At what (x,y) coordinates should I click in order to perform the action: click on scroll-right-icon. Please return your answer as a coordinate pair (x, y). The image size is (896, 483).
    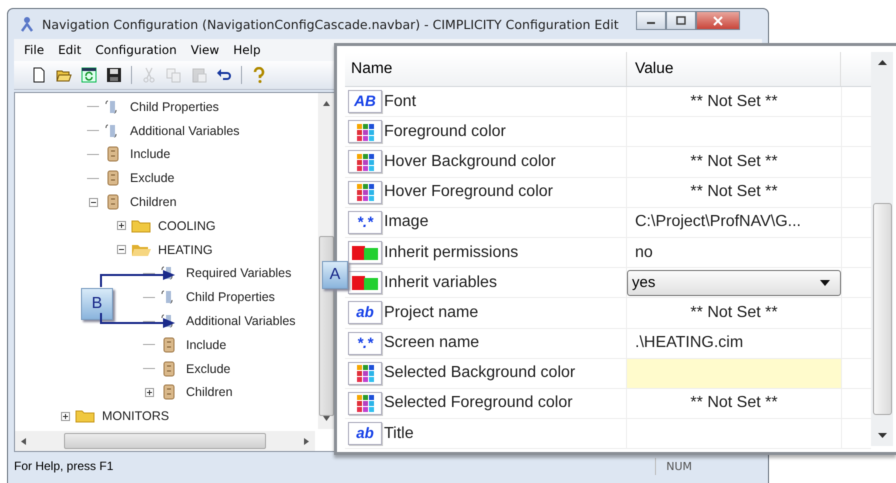
    Looking at the image, I should click on (306, 441).